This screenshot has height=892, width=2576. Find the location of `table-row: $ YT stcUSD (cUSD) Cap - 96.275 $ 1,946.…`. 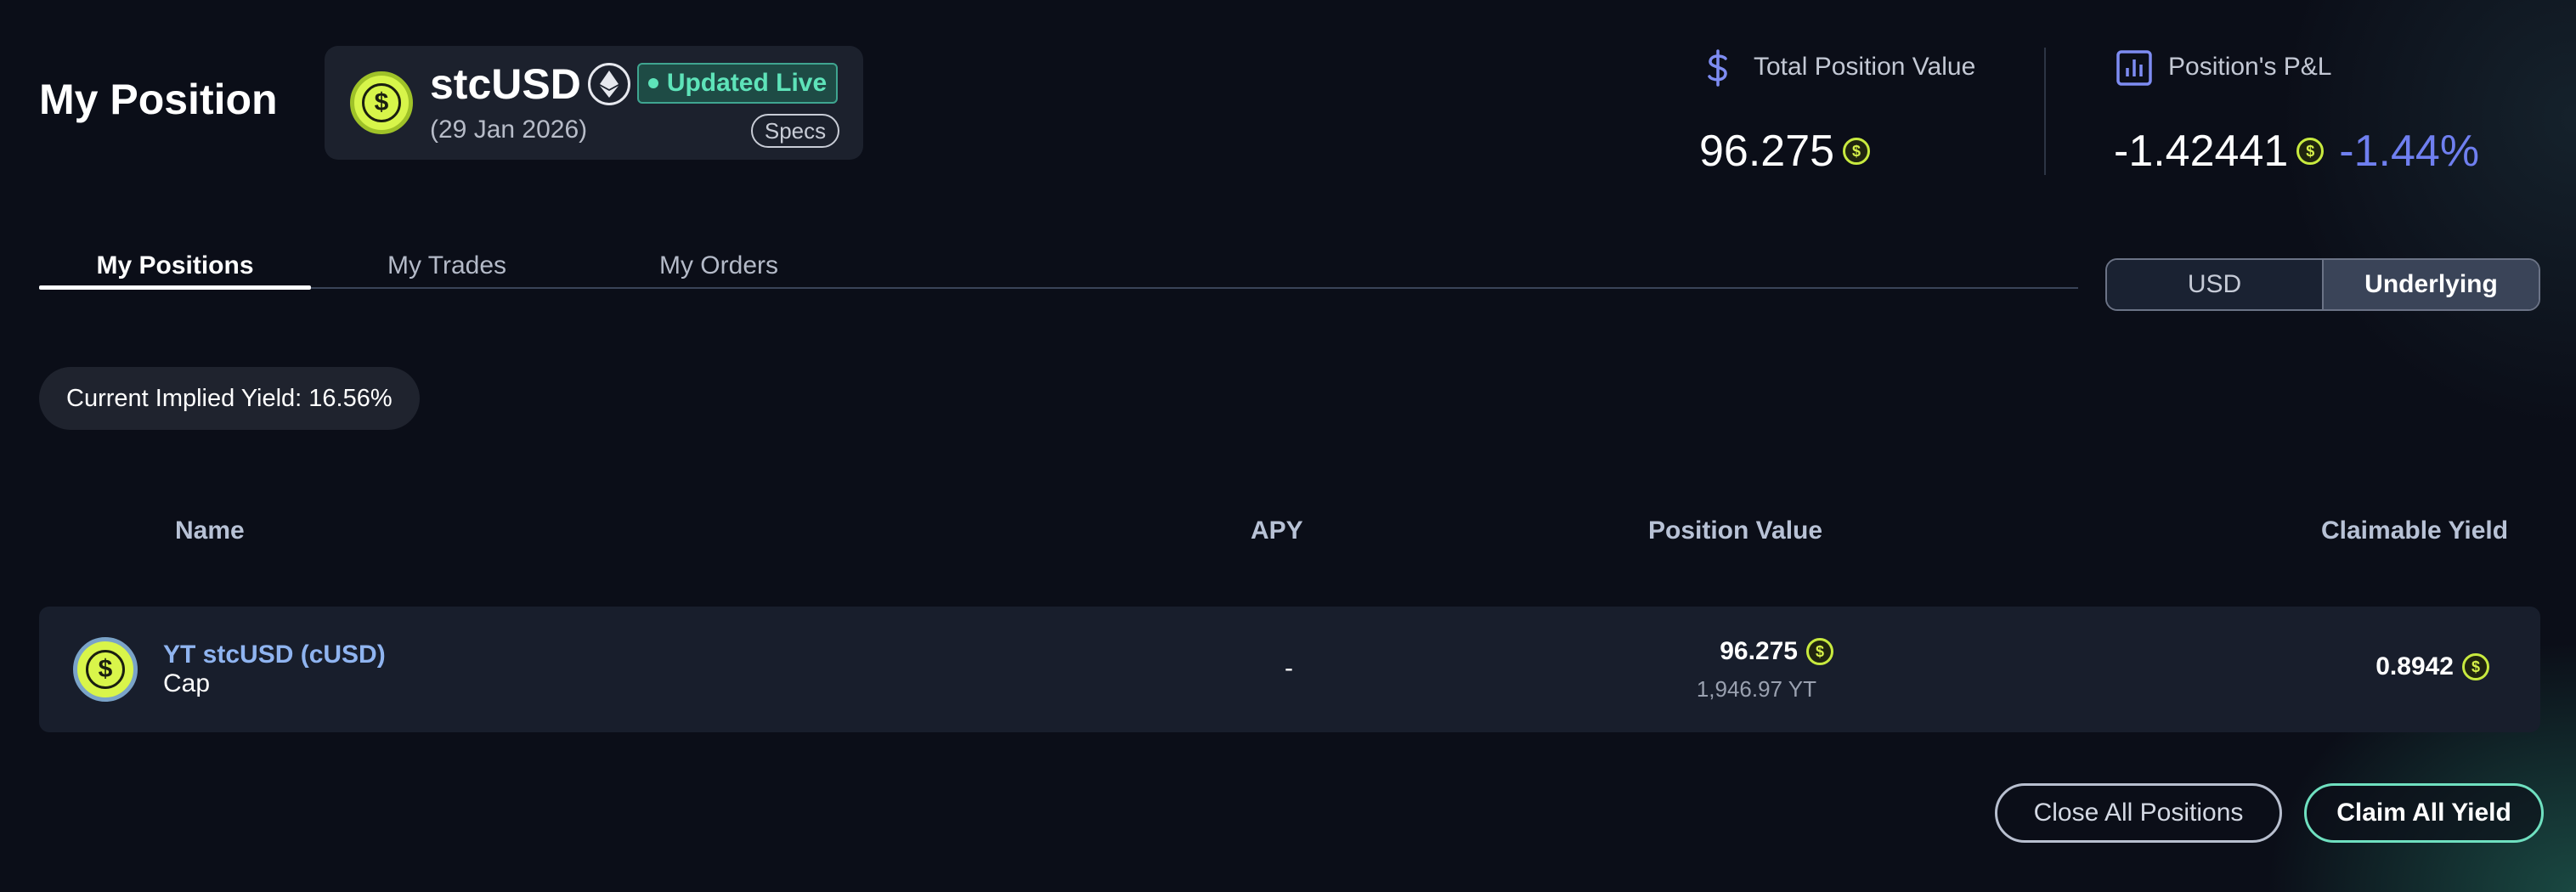

table-row: $ YT stcUSD (cUSD) Cap - 96.275 $ 1,946.… is located at coordinates (1289, 669).